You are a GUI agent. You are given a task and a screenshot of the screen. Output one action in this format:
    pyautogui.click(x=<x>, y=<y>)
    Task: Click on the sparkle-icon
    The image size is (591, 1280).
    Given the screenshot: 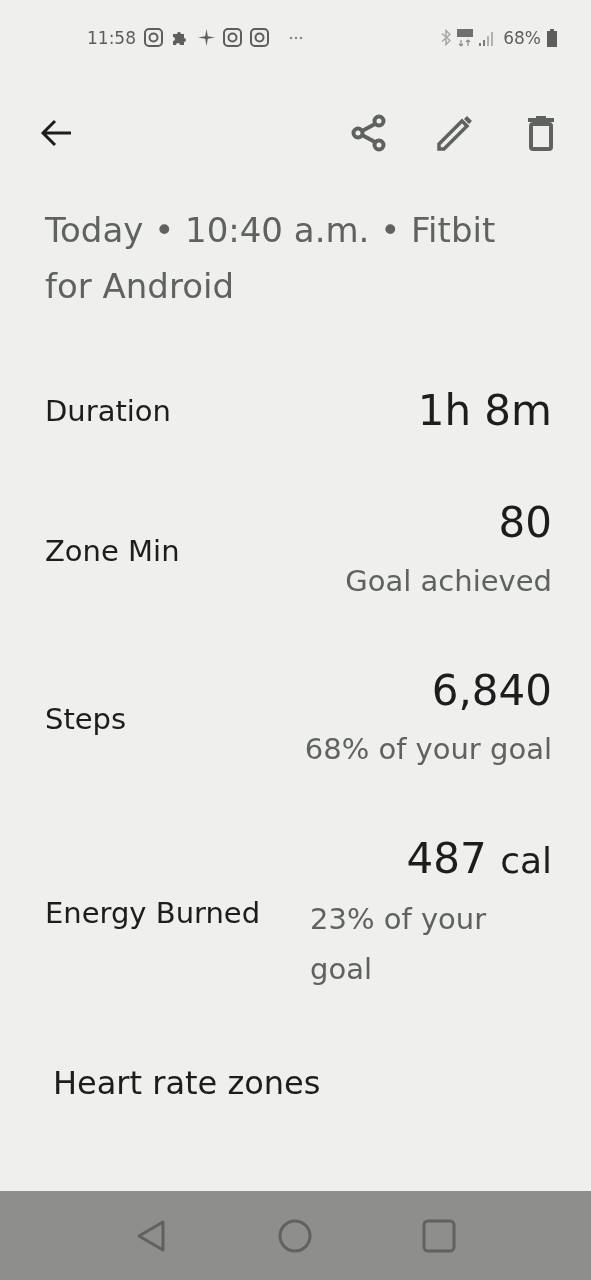 What is the action you would take?
    pyautogui.click(x=206, y=37)
    